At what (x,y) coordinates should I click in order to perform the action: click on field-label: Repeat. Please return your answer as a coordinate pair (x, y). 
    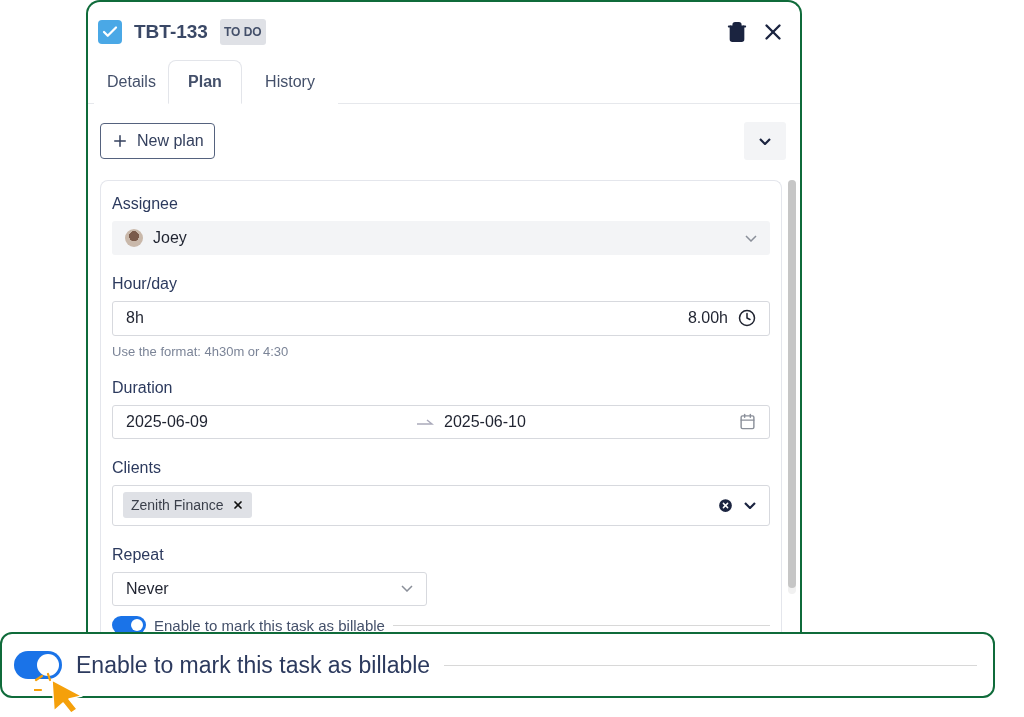
    Looking at the image, I should click on (138, 554).